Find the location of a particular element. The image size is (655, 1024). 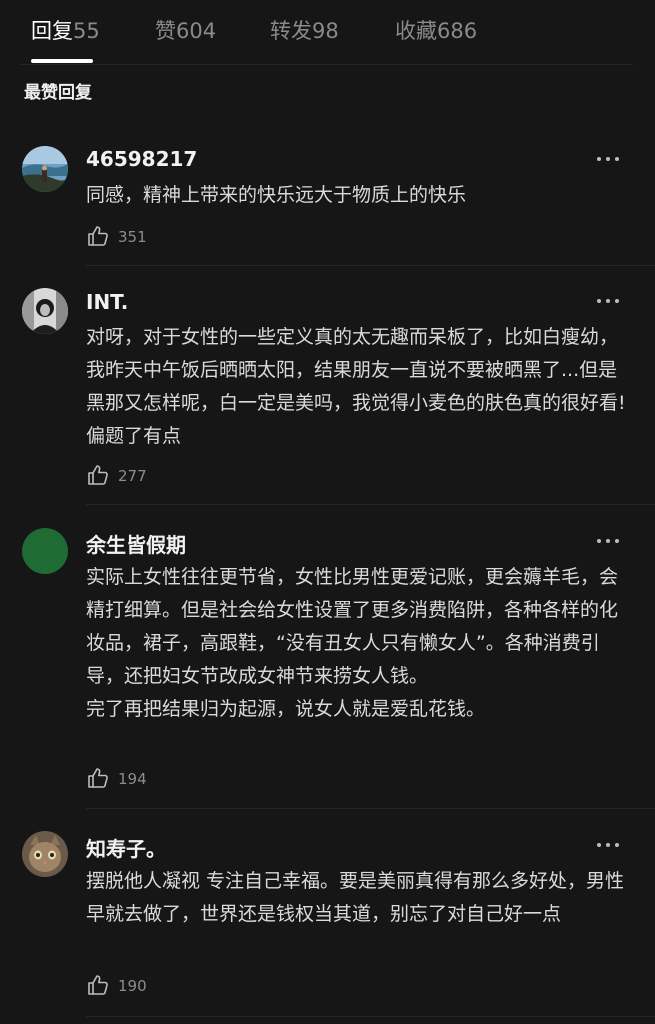

tab-label: 收藏 is located at coordinates (416, 31).